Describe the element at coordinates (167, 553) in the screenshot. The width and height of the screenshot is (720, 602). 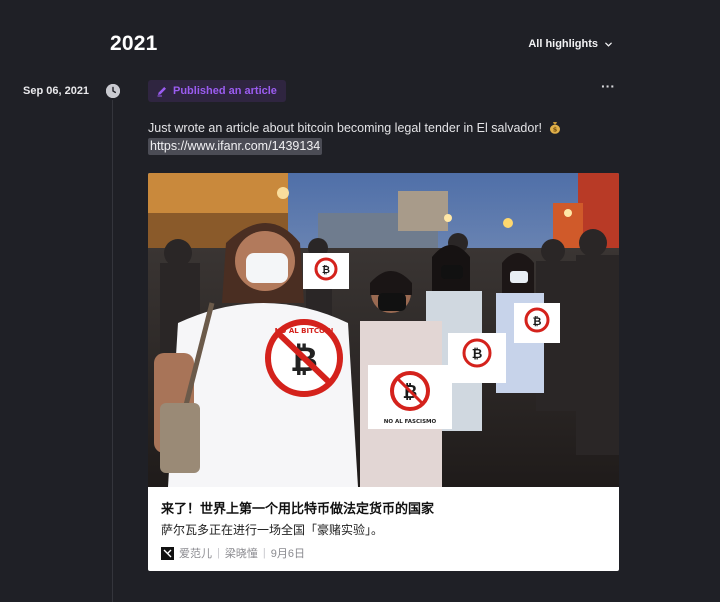
I see `source-logo-icon` at that location.